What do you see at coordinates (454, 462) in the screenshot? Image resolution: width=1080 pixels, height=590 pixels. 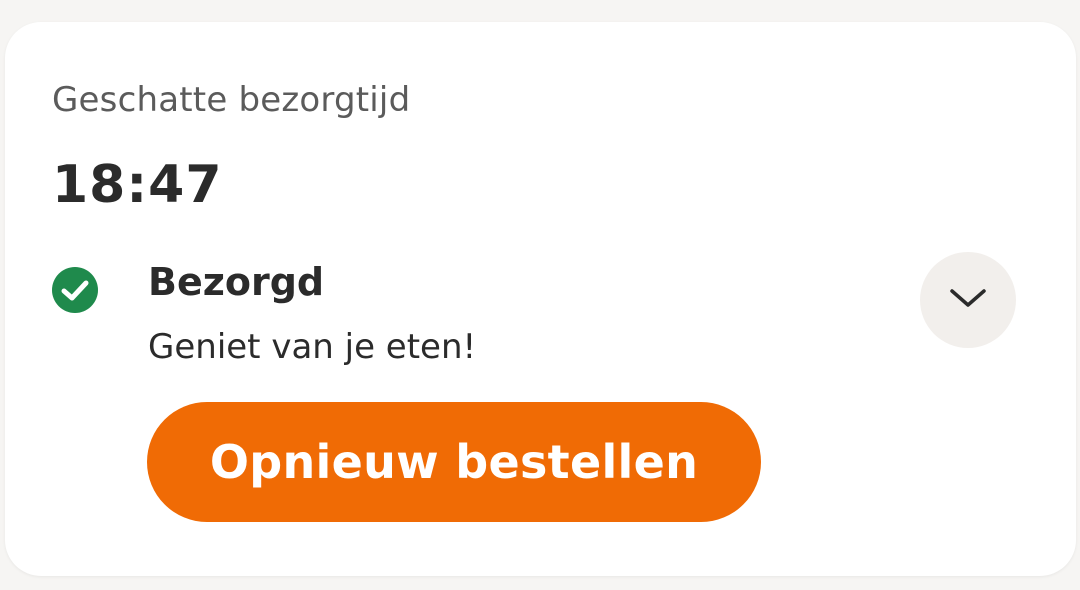 I see `reorder-button: Opnieuw bestellen` at bounding box center [454, 462].